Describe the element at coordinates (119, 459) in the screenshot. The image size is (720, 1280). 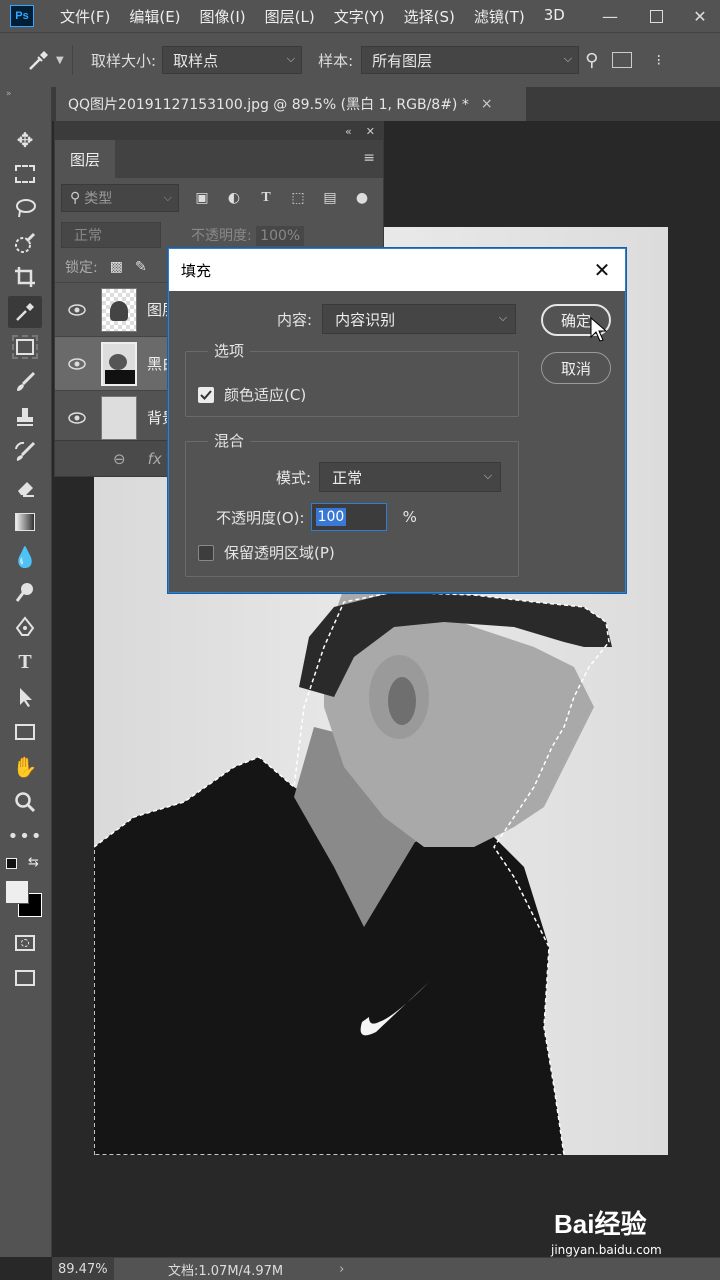
I see `link-layers-icon: ⊖` at that location.